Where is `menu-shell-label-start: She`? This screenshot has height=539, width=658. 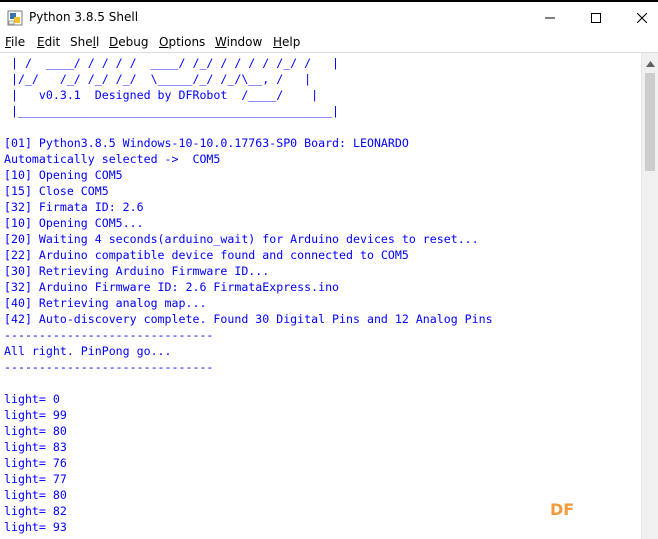 menu-shell-label-start: She is located at coordinates (81, 42).